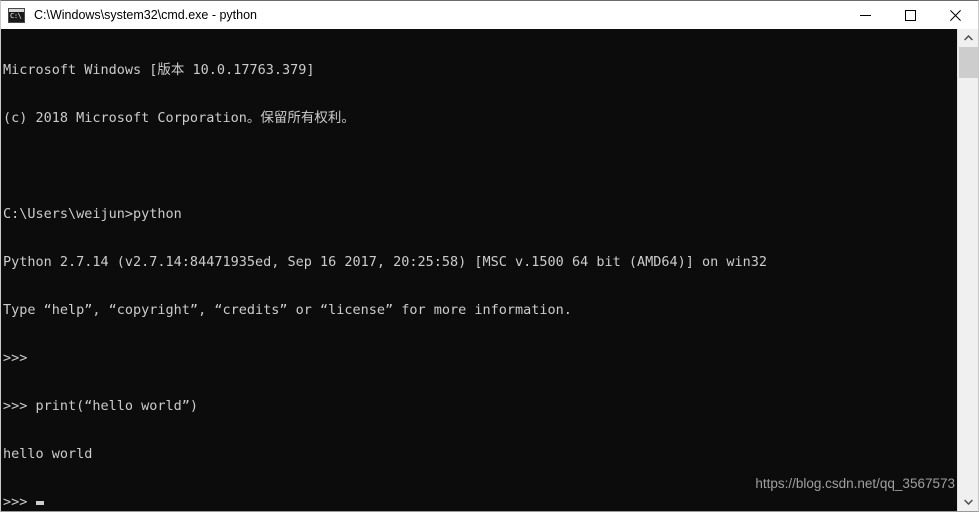  Describe the element at coordinates (422, 15) in the screenshot. I see `title-bar-left: C:\ C:\Windows\system32\cmd.exe - python` at that location.